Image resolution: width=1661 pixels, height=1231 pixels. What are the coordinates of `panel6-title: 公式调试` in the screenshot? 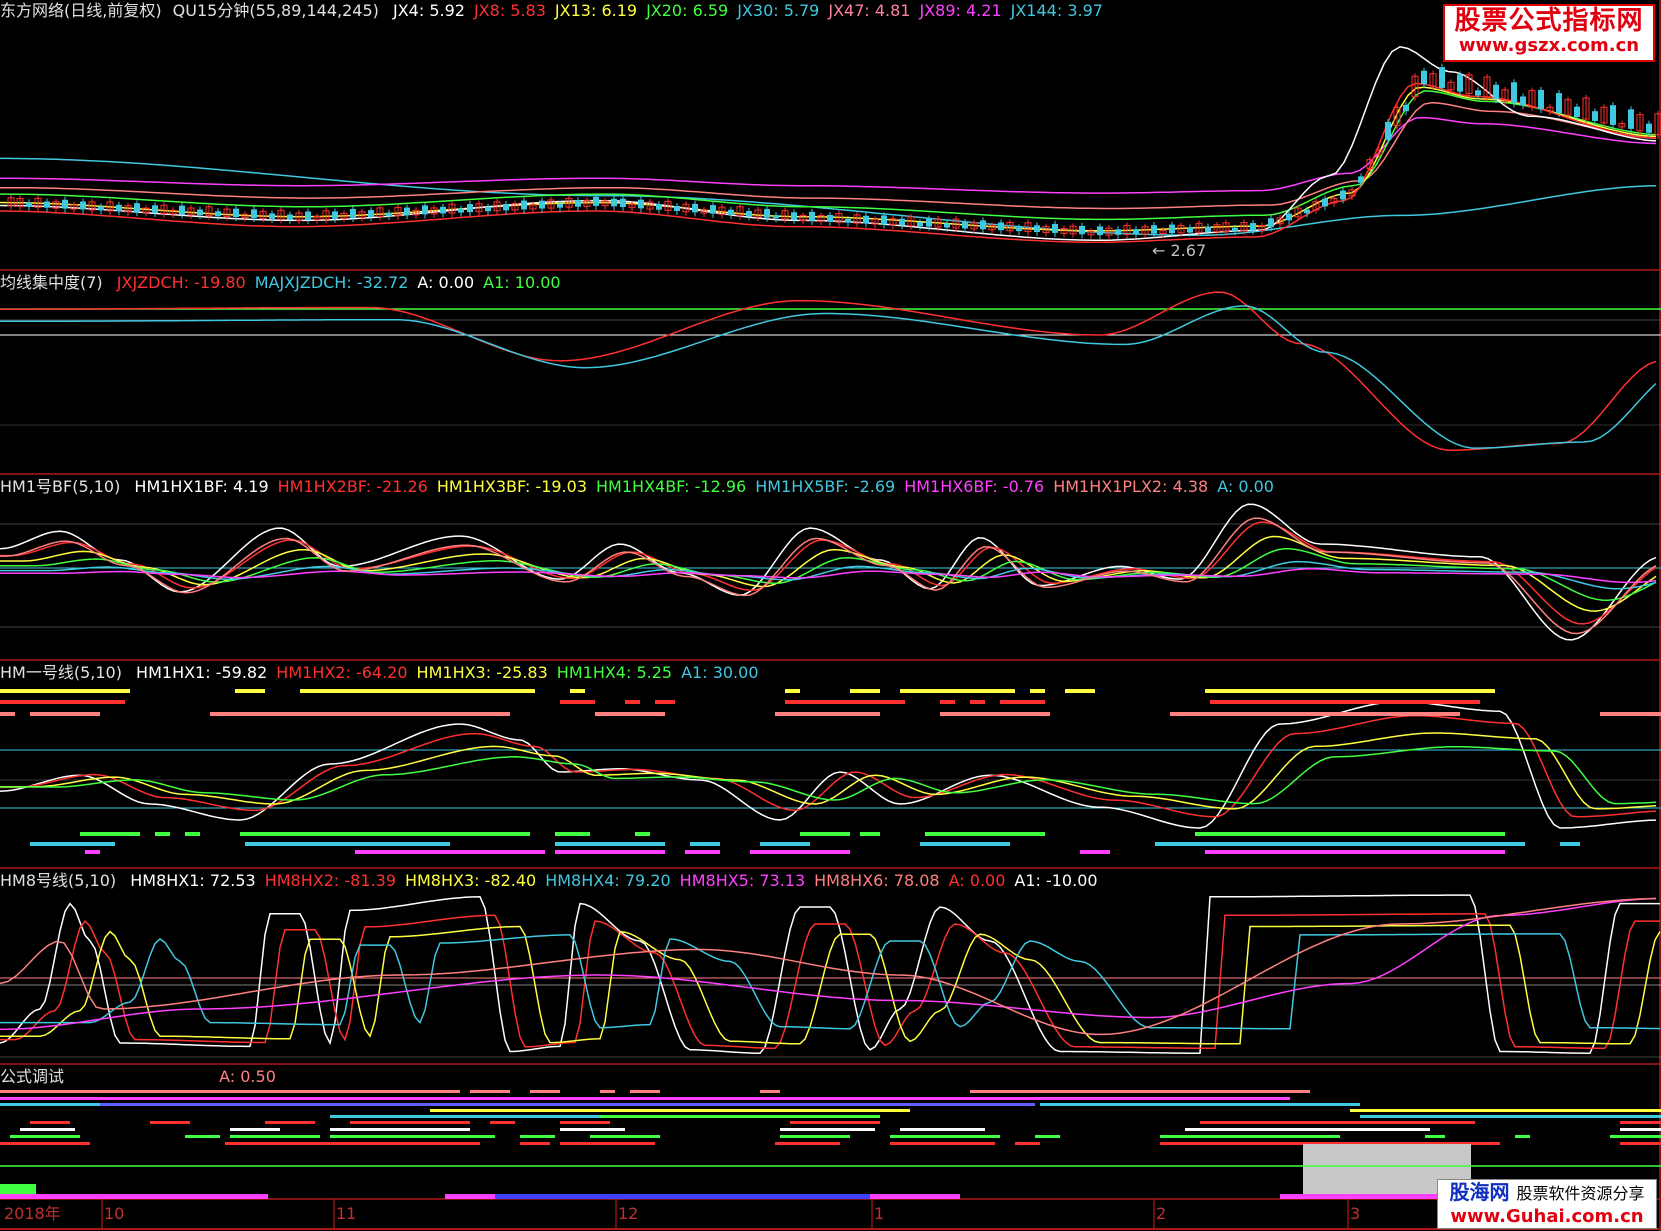 It's located at (32, 1076).